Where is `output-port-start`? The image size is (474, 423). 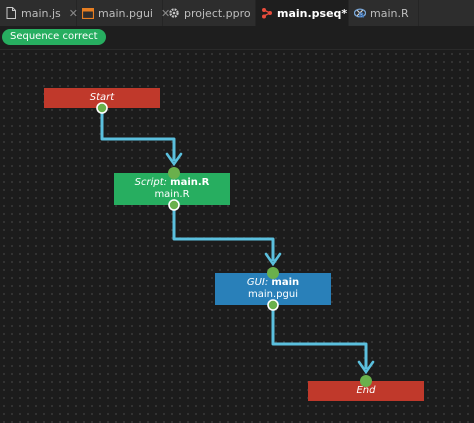 output-port-start is located at coordinates (102, 108).